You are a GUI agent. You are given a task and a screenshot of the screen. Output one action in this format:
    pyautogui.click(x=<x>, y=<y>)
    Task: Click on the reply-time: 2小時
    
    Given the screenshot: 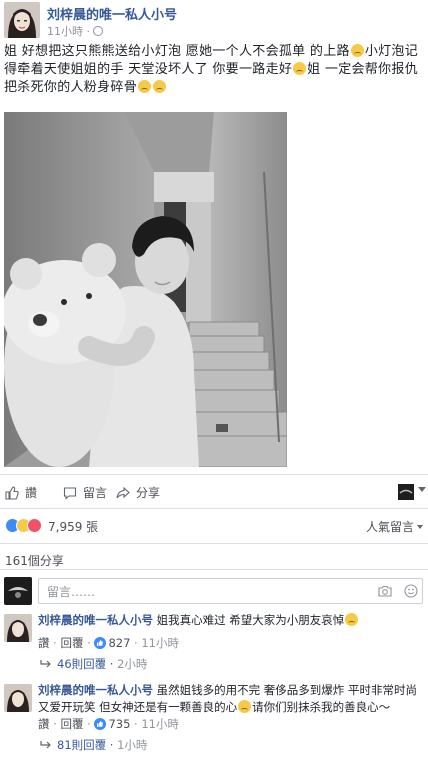 What is the action you would take?
    pyautogui.click(x=132, y=664)
    